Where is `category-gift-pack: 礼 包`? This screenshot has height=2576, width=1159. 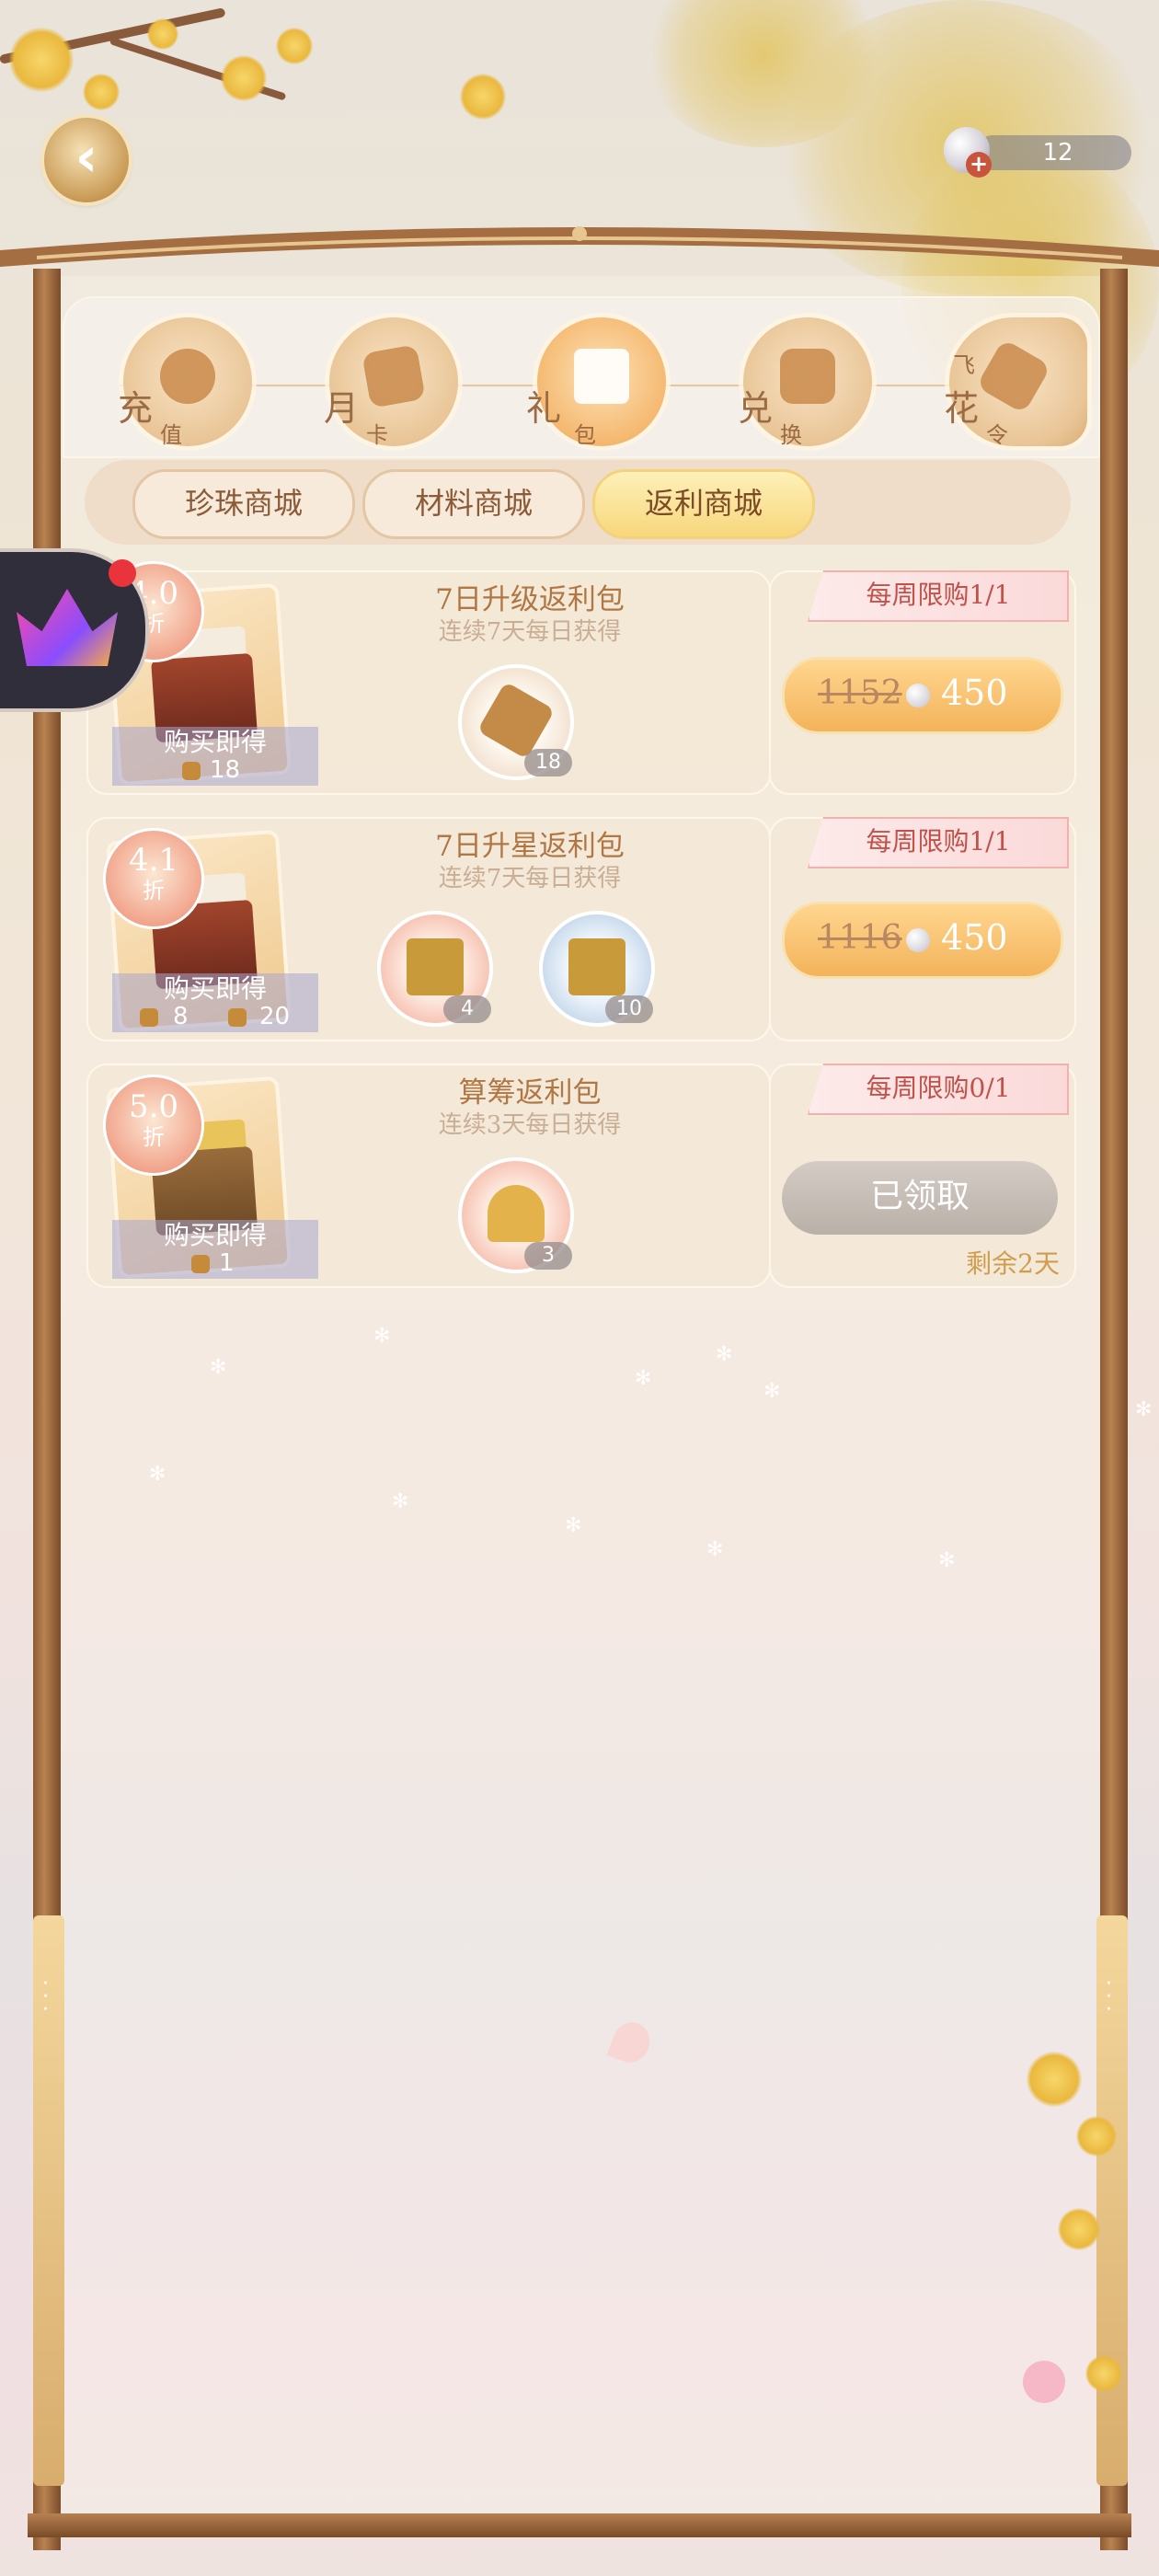
category-gift-pack: 礼 包 is located at coordinates (596, 382).